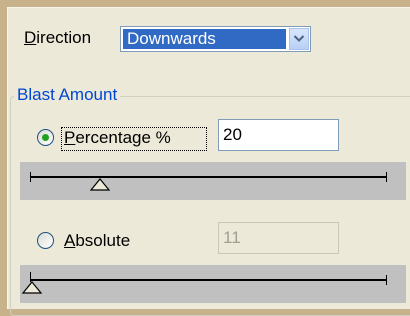  What do you see at coordinates (204, 39) in the screenshot?
I see `direction-selected-value: Downwards` at bounding box center [204, 39].